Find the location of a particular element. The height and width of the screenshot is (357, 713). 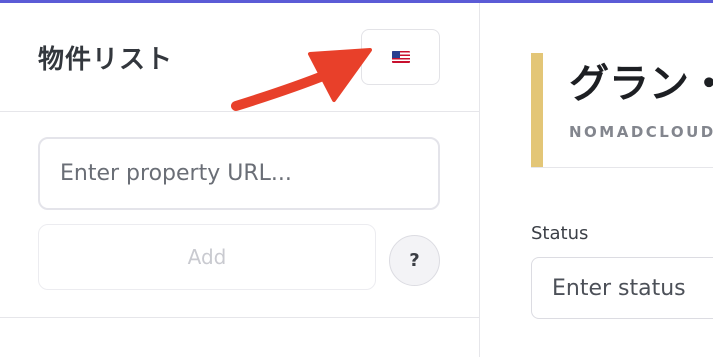

language-button is located at coordinates (400, 57).